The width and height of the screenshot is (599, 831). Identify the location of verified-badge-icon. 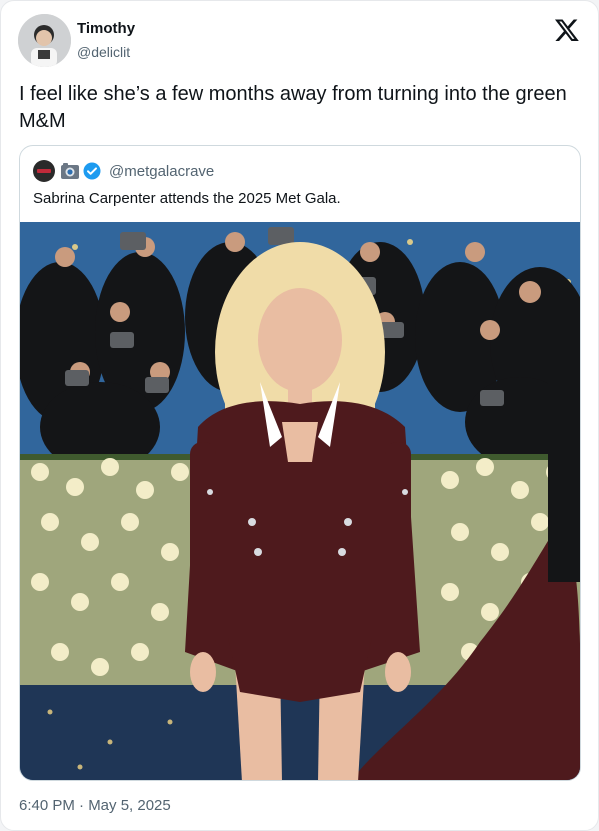
(92, 171).